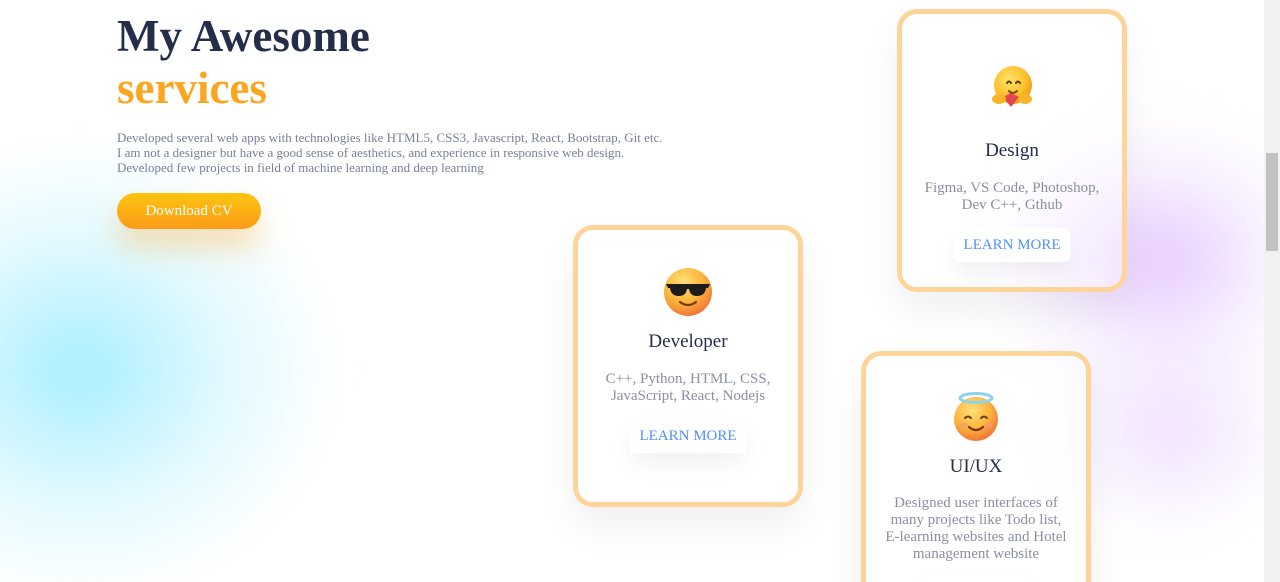  Describe the element at coordinates (688, 379) in the screenshot. I see `card-description-line: C++, Python, HTML, CSS,` at that location.